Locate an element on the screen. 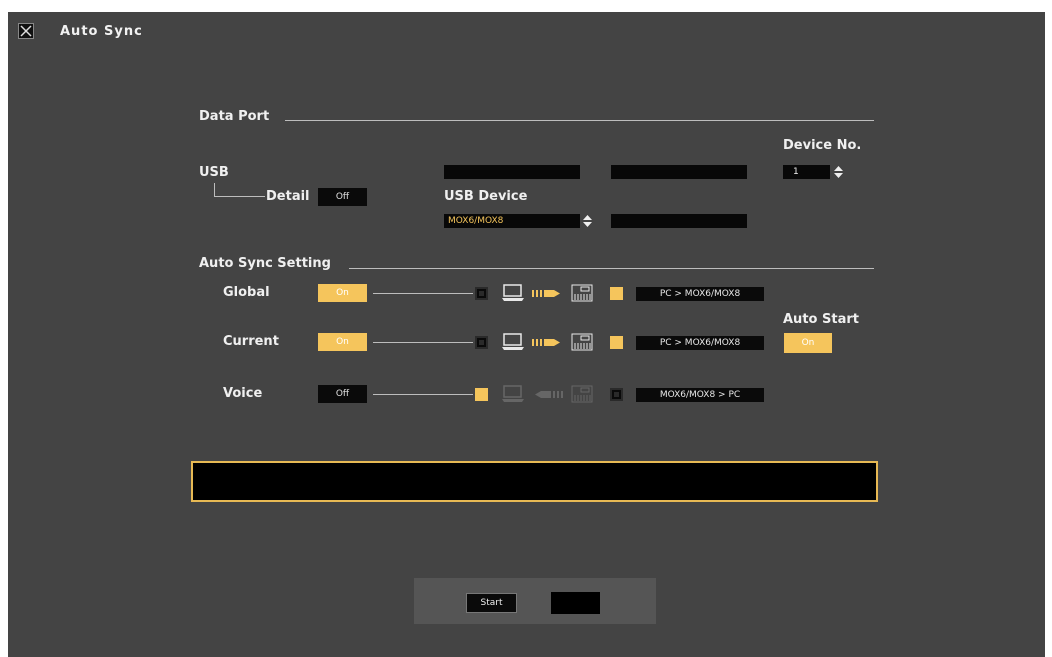 The image size is (1052, 657). voice-direction-text: MOX6/MOX8 > PC is located at coordinates (700, 395).